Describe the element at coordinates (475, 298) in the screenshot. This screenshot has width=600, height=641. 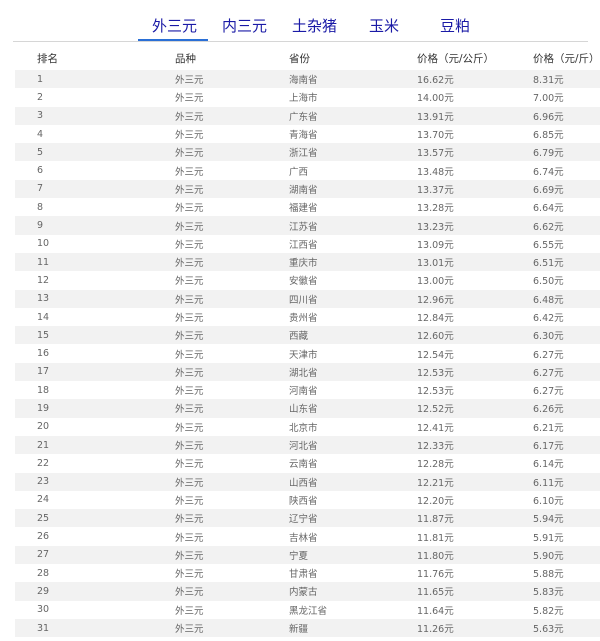
I see `cell-price-kg: 12.96元` at that location.